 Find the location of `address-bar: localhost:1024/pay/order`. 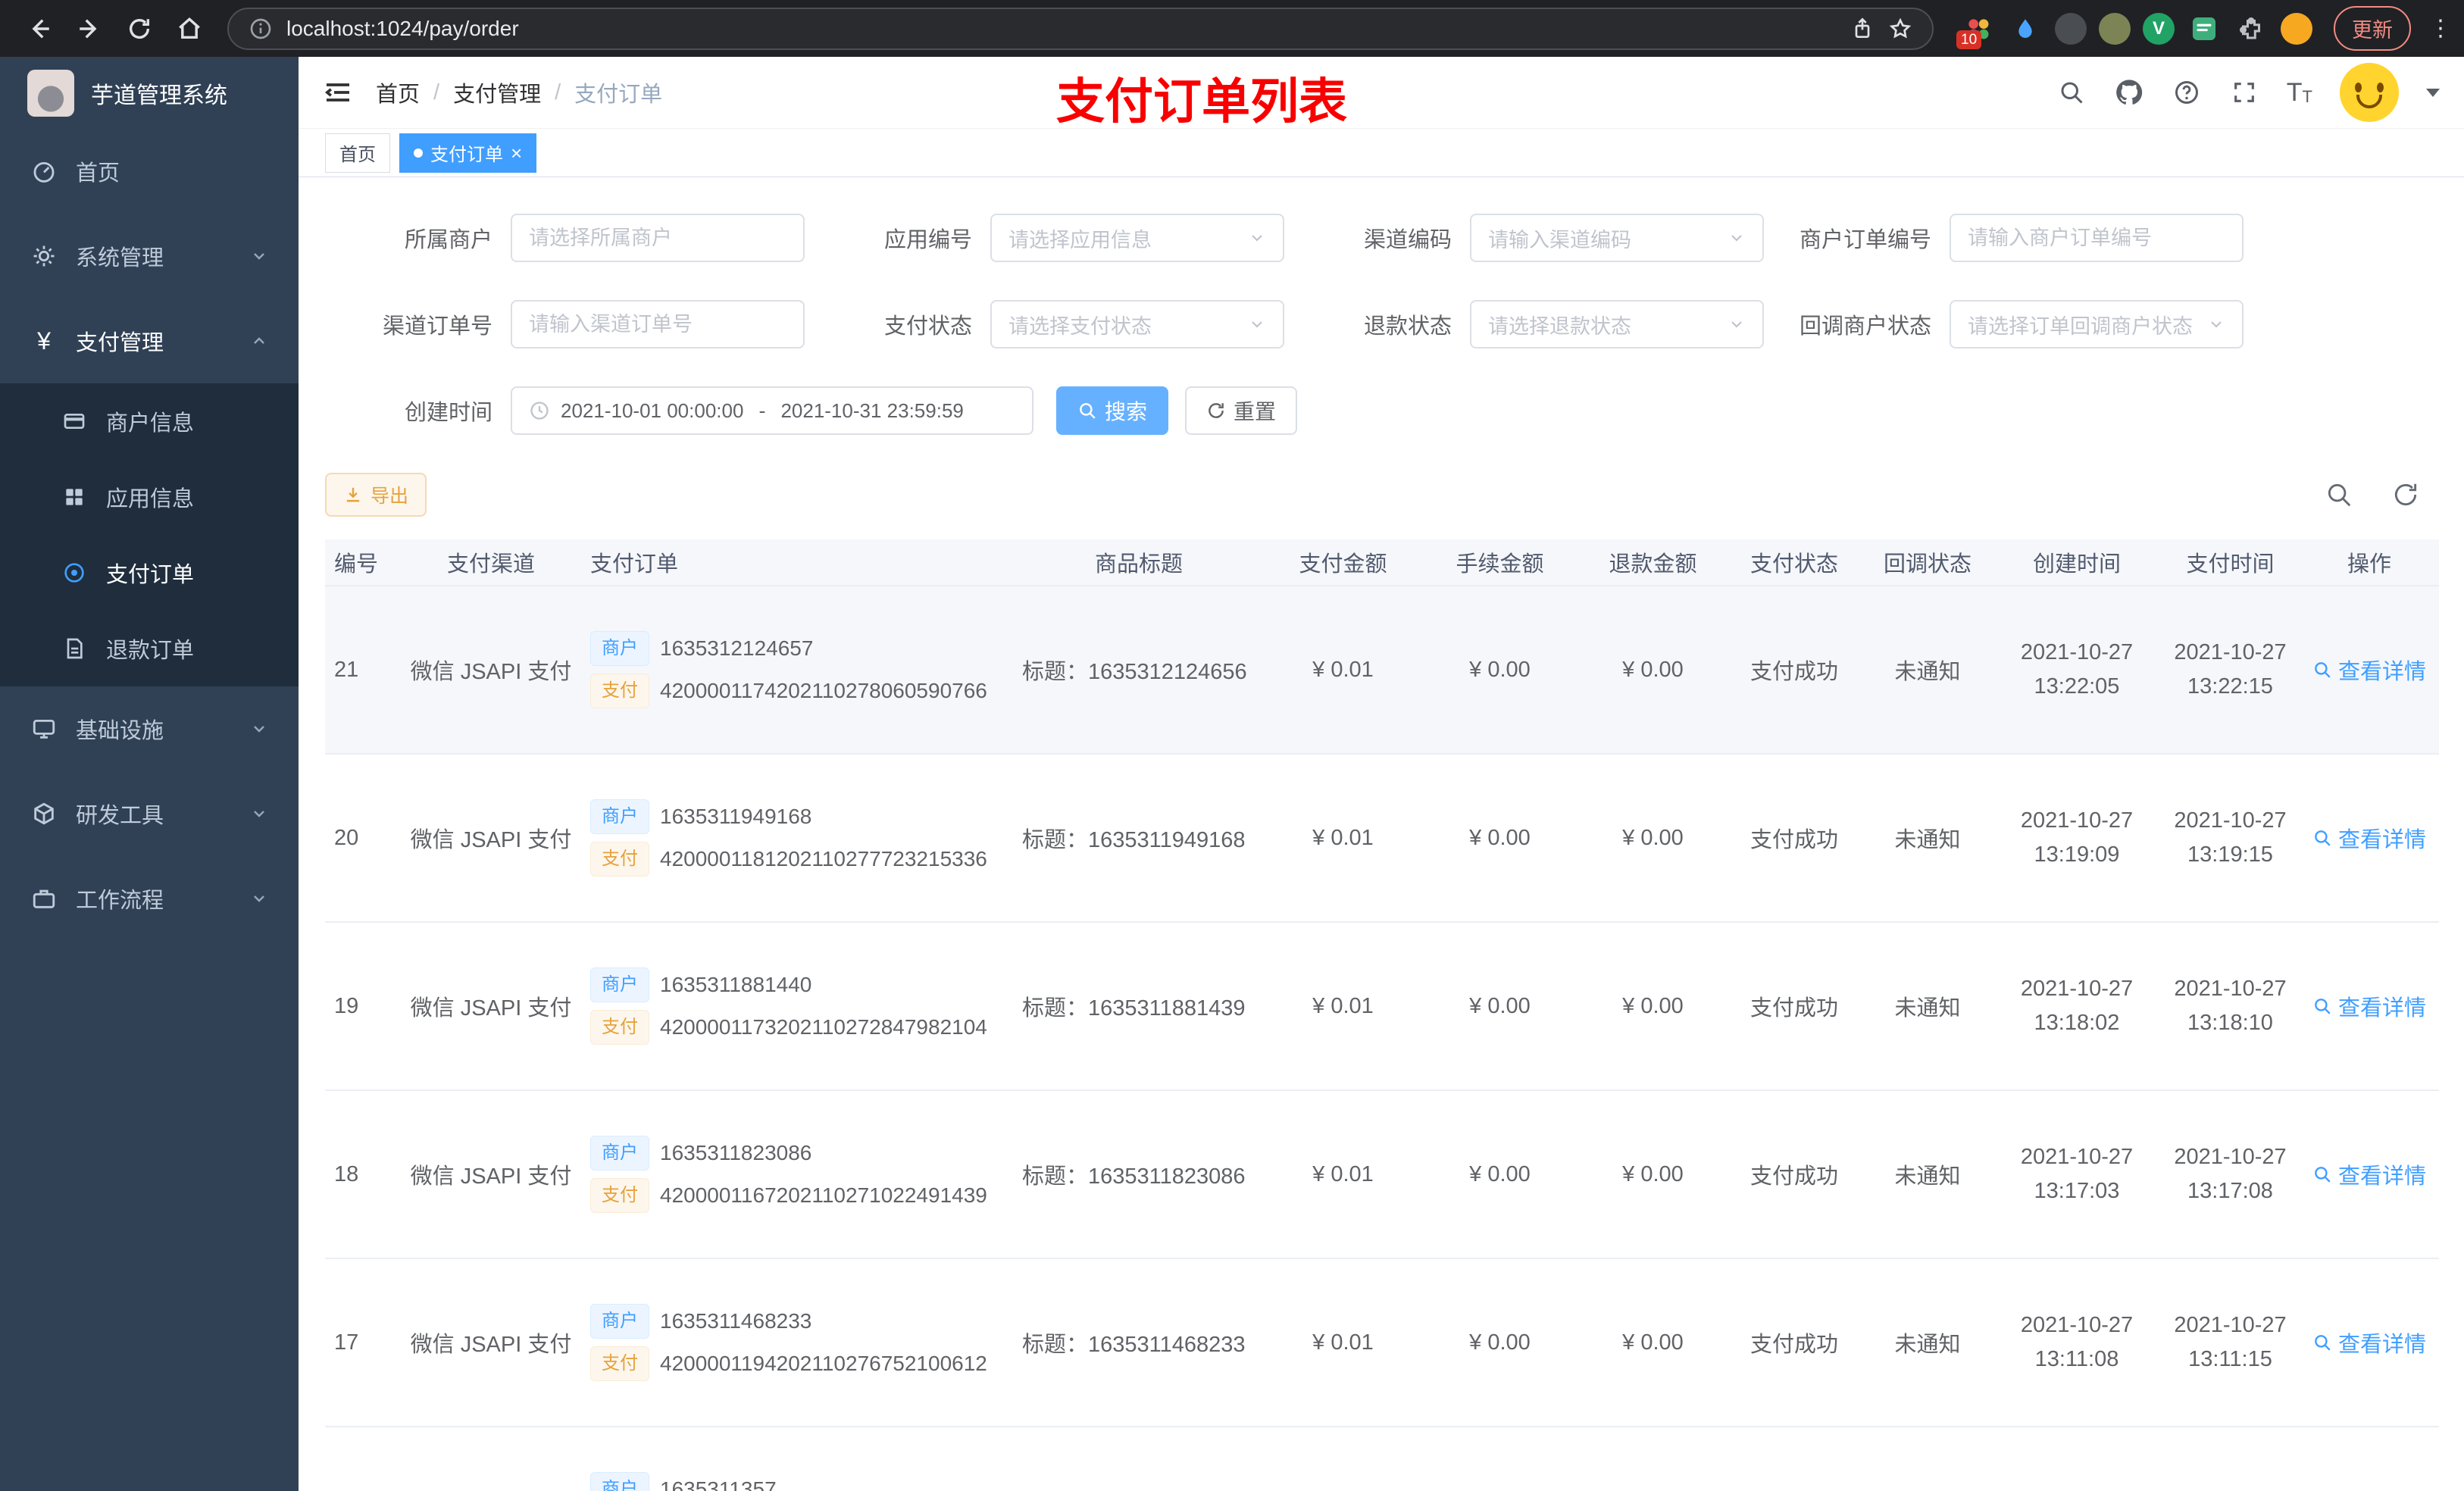

address-bar: localhost:1024/pay/order is located at coordinates (1080, 28).